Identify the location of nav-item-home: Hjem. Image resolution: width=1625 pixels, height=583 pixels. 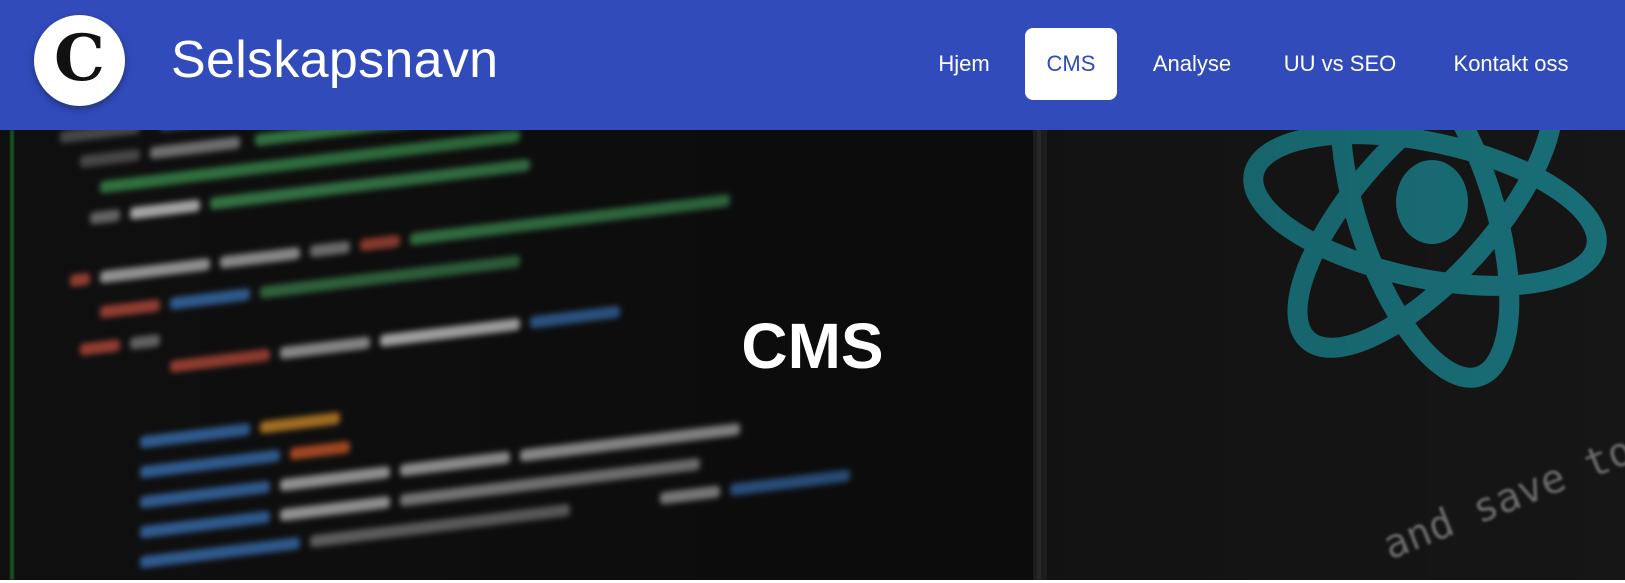
(964, 64).